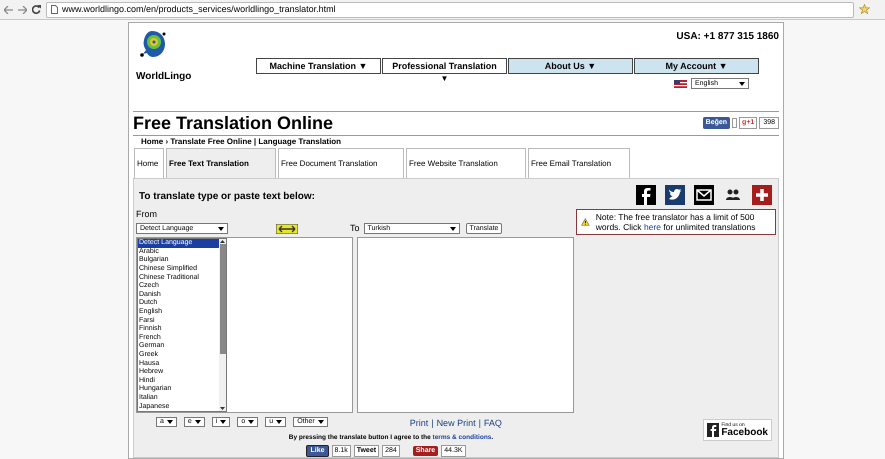 The height and width of the screenshot is (459, 885). What do you see at coordinates (680, 84) in the screenshot?
I see `flag-icon` at bounding box center [680, 84].